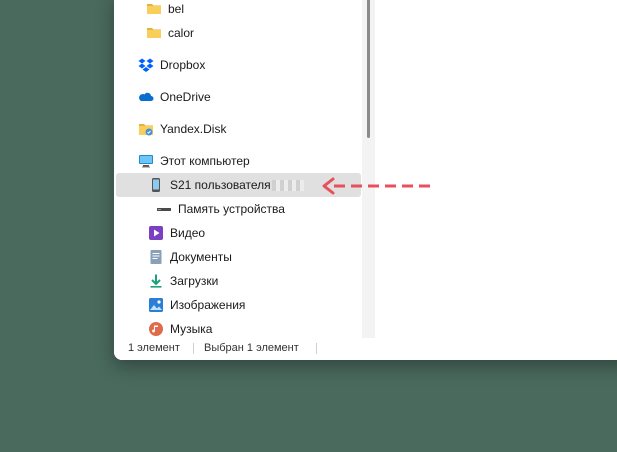 The image size is (617, 452). What do you see at coordinates (176, 9) in the screenshot?
I see `nav-item-label: bel` at bounding box center [176, 9].